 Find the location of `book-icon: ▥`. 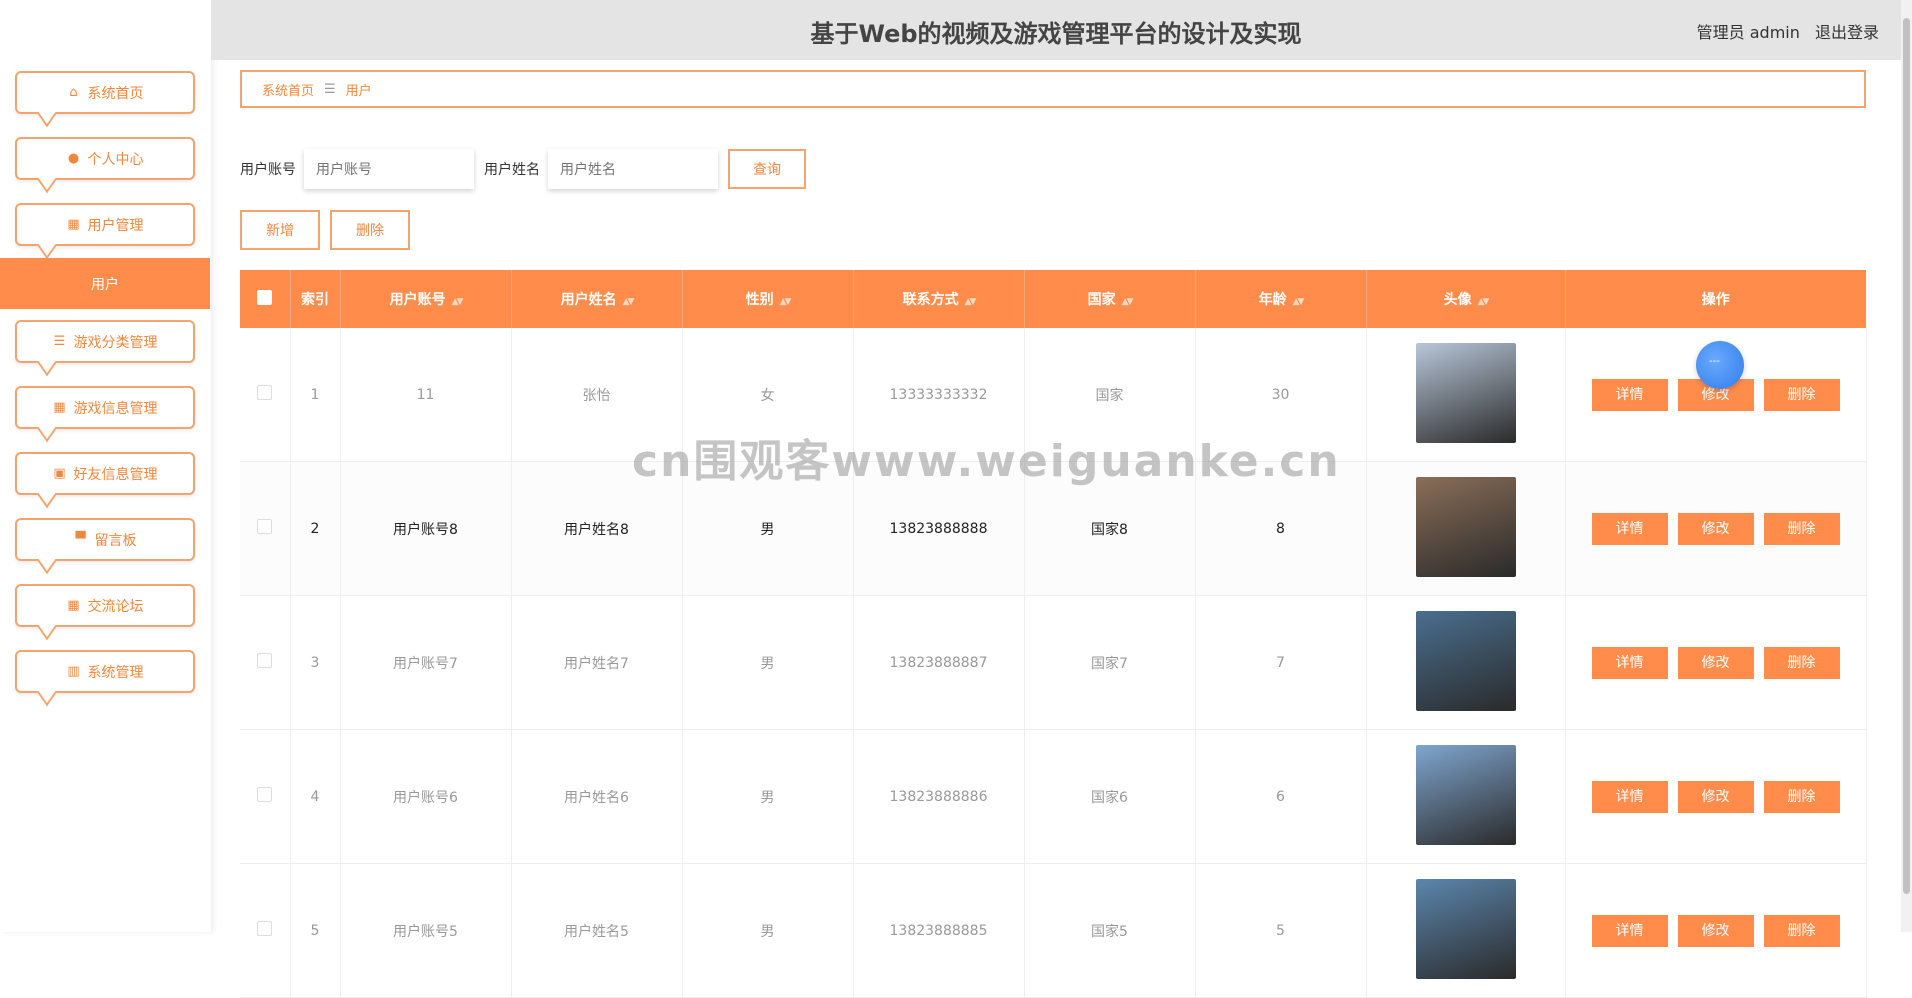

book-icon: ▥ is located at coordinates (73, 671).